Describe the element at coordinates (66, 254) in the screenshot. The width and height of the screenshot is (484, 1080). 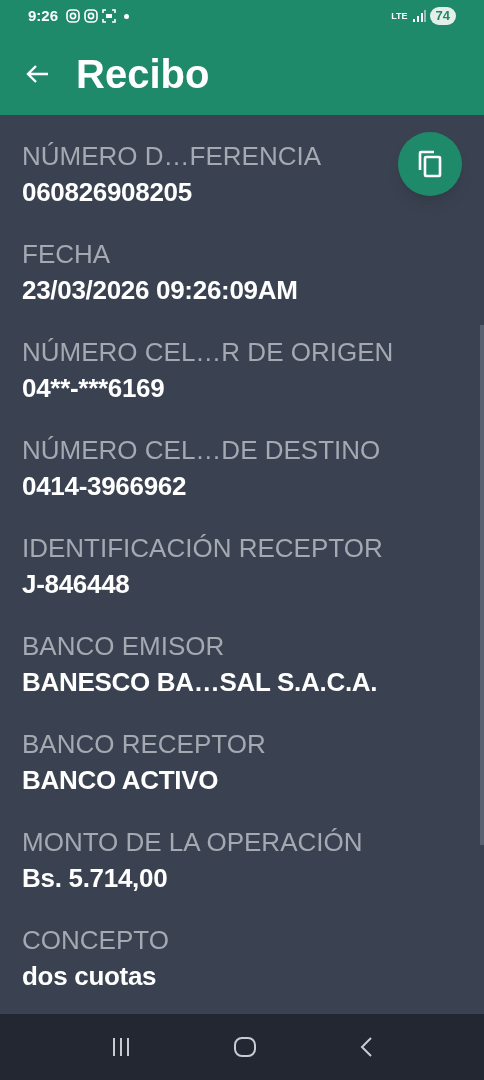
I see `field-label: FECHA` at that location.